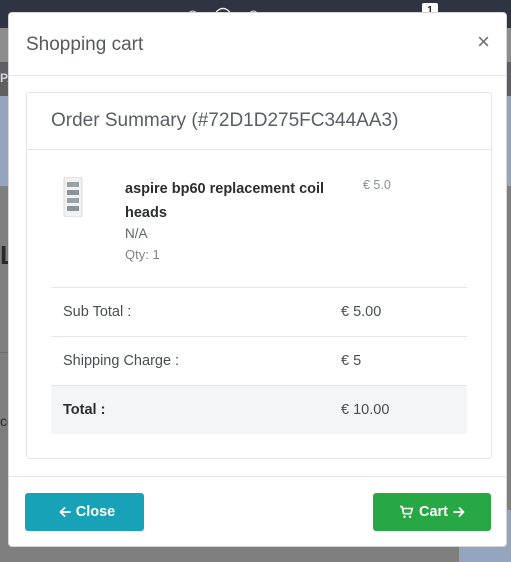 This screenshot has width=511, height=562. Describe the element at coordinates (225, 120) in the screenshot. I see `order-summary-title: Order Summary (#72D1D275FC344AA3)` at that location.